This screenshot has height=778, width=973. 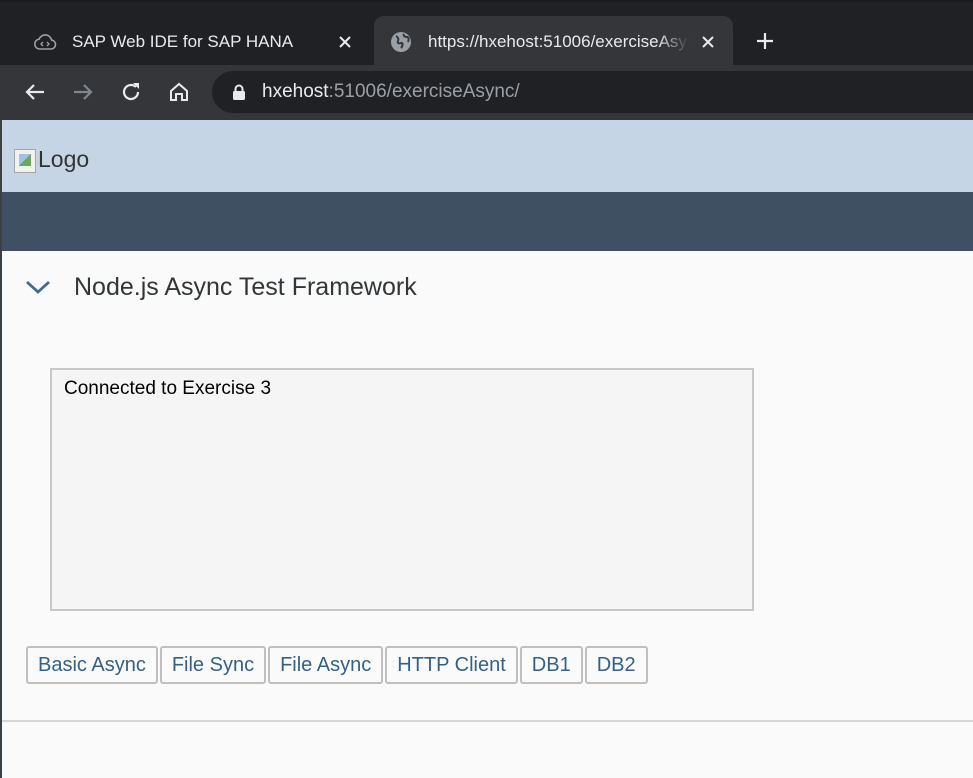 What do you see at coordinates (83, 92) in the screenshot?
I see `forward-arrow-icon` at bounding box center [83, 92].